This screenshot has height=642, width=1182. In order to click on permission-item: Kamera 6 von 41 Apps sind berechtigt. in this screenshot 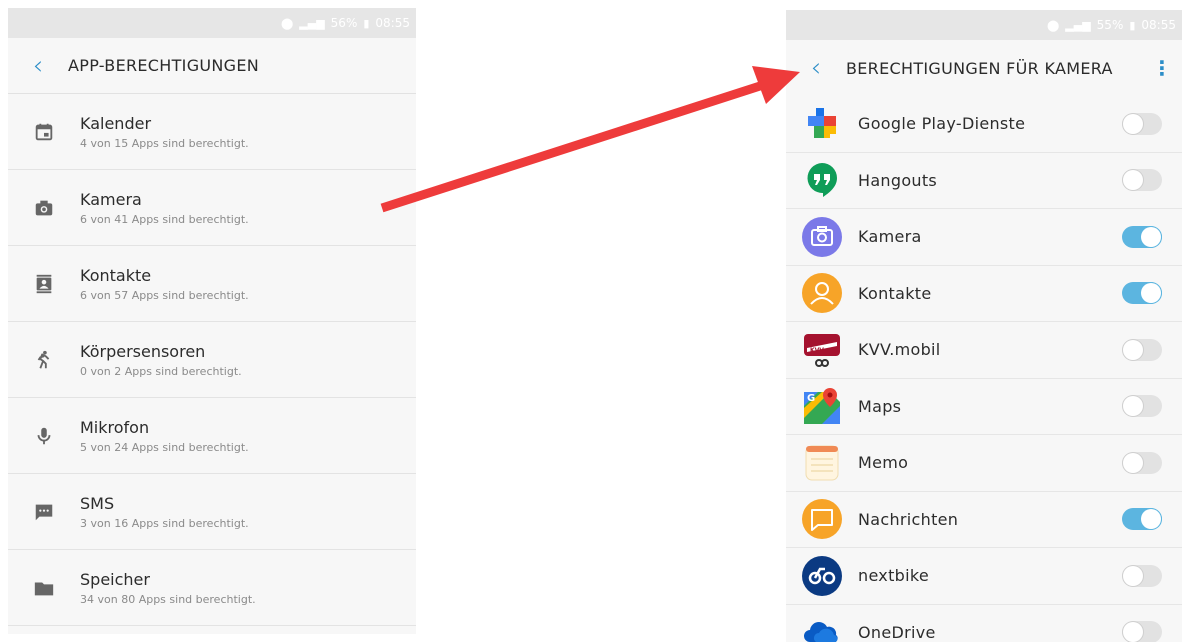, I will do `click(212, 208)`.